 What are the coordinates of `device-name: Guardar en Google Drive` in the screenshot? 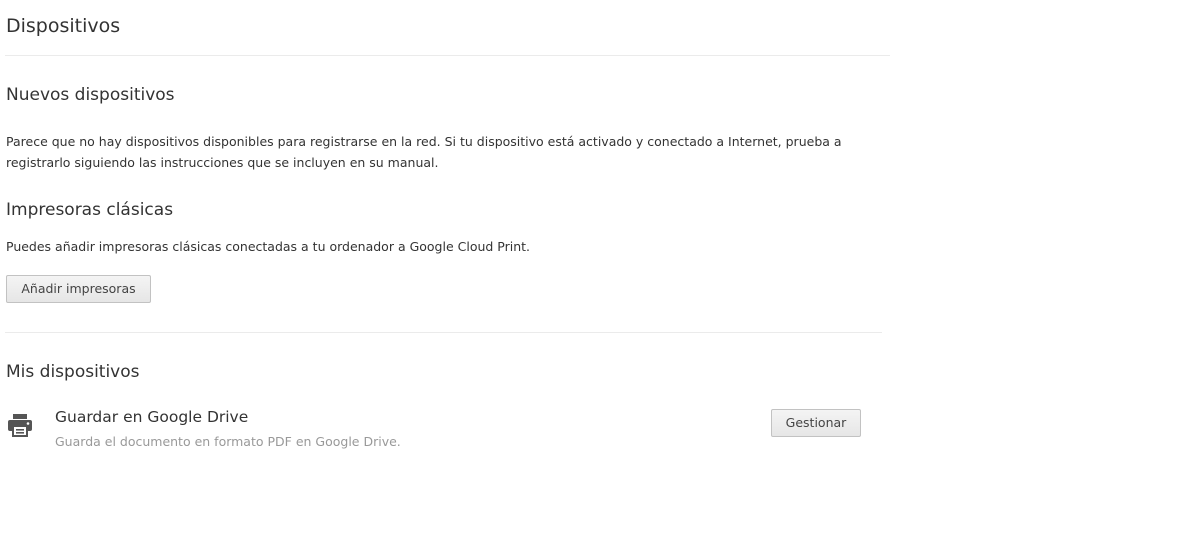 It's located at (152, 417).